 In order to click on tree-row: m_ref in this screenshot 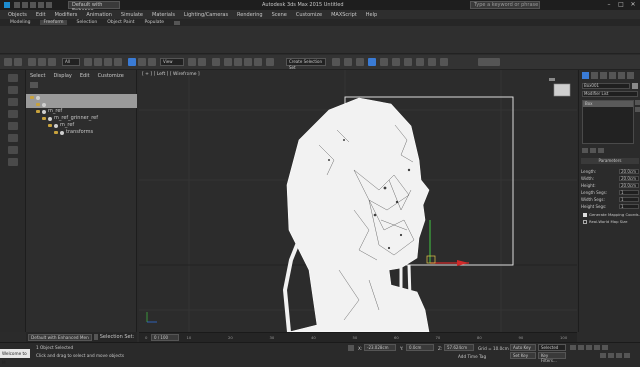, I will do `click(81, 125)`.